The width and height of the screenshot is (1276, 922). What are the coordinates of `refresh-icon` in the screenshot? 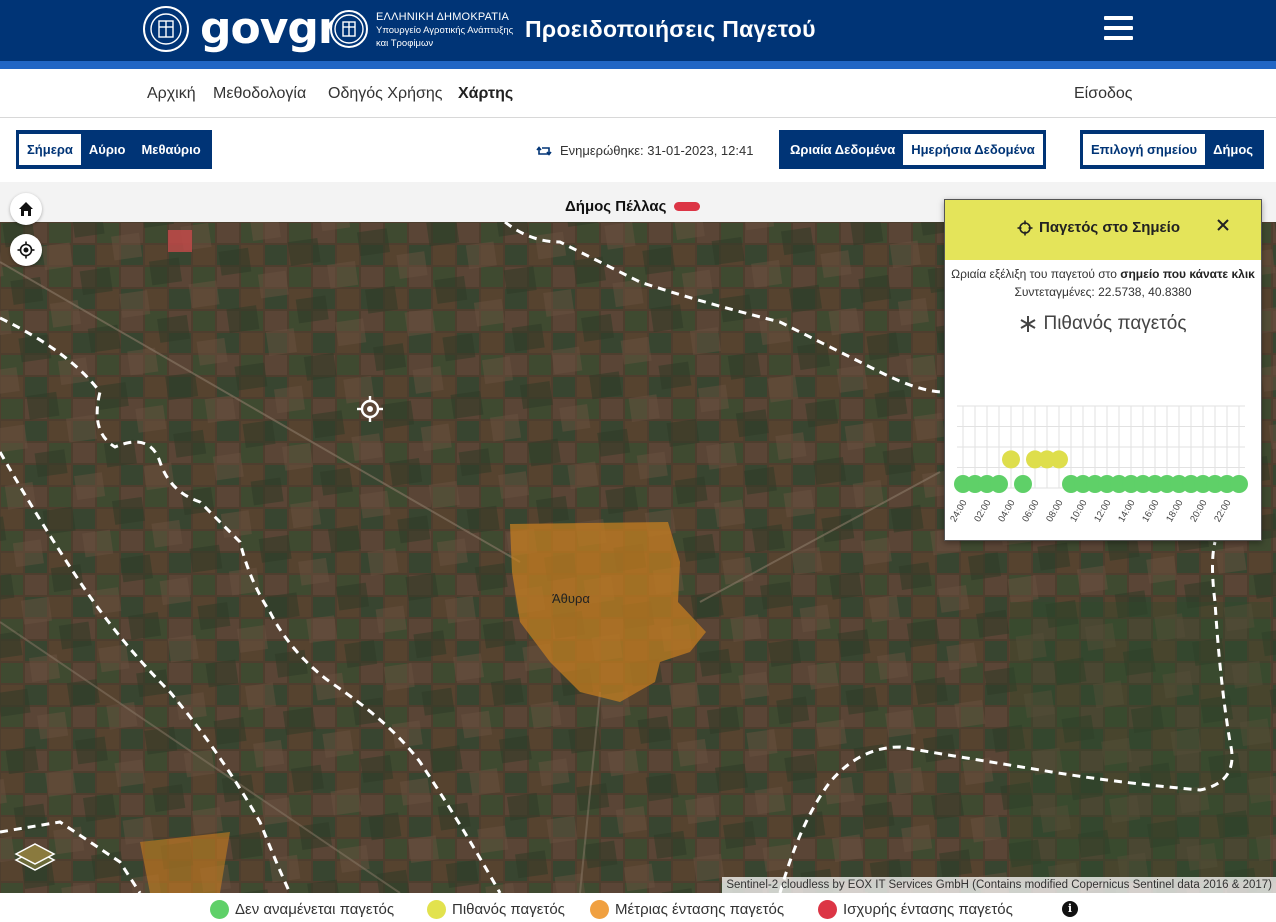 It's located at (544, 151).